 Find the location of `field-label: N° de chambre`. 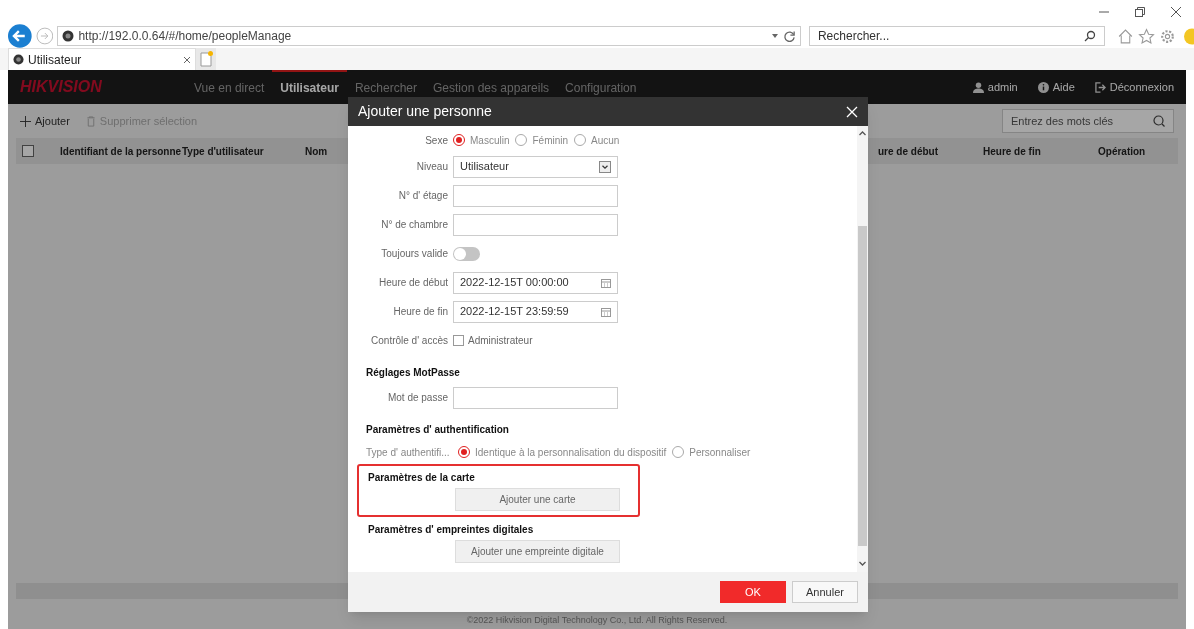

field-label: N° de chambre is located at coordinates (414, 225).